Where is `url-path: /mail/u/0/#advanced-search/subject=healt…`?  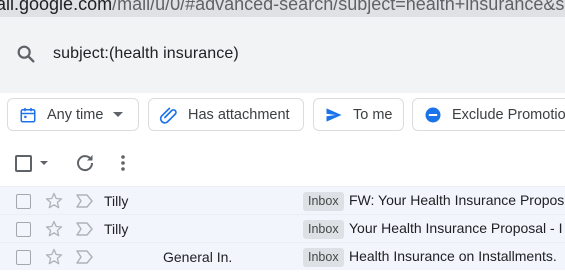 url-path: /mail/u/0/#advanced-search/subject=healt… is located at coordinates (338, 7).